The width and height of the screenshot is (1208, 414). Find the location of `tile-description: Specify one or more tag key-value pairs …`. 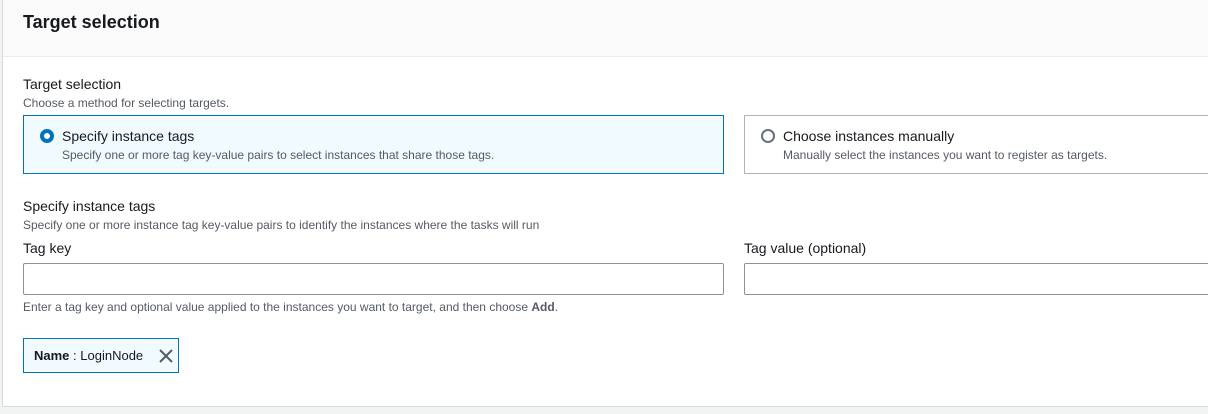

tile-description: Specify one or more tag key-value pairs … is located at coordinates (278, 155).